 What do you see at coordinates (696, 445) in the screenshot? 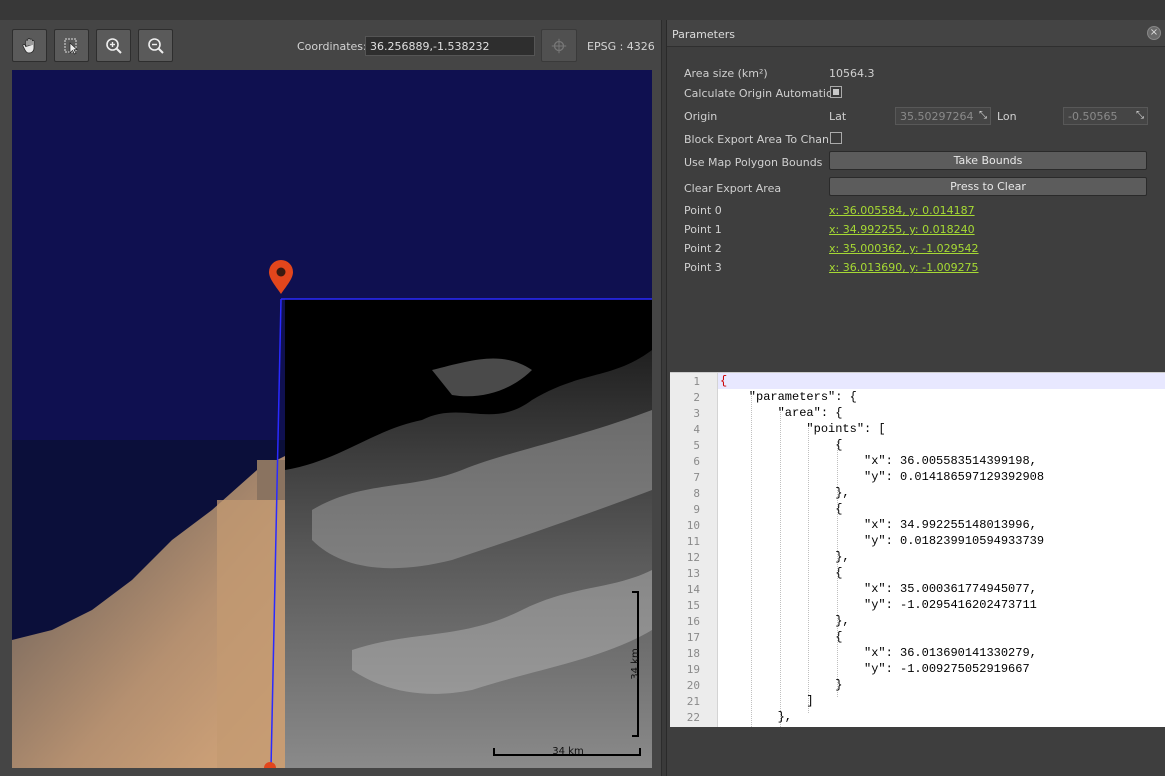
I see `line-number: 5` at bounding box center [696, 445].